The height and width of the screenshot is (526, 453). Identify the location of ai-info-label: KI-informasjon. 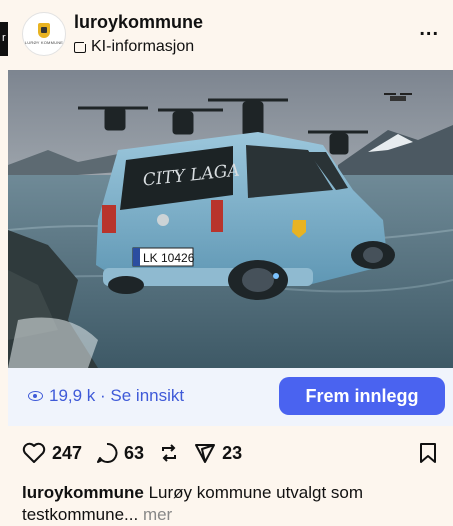
(134, 47).